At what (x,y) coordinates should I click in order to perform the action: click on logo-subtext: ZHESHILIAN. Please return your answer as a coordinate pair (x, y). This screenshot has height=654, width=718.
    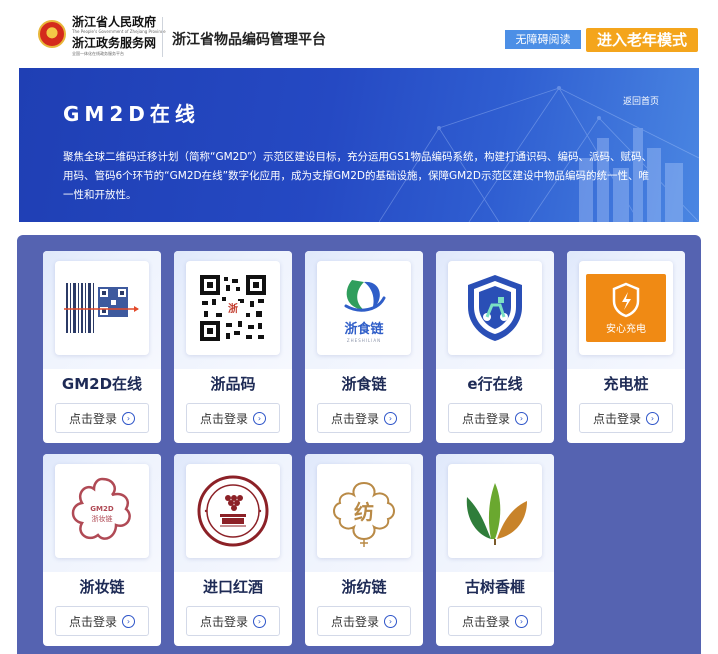
    Looking at the image, I should click on (364, 340).